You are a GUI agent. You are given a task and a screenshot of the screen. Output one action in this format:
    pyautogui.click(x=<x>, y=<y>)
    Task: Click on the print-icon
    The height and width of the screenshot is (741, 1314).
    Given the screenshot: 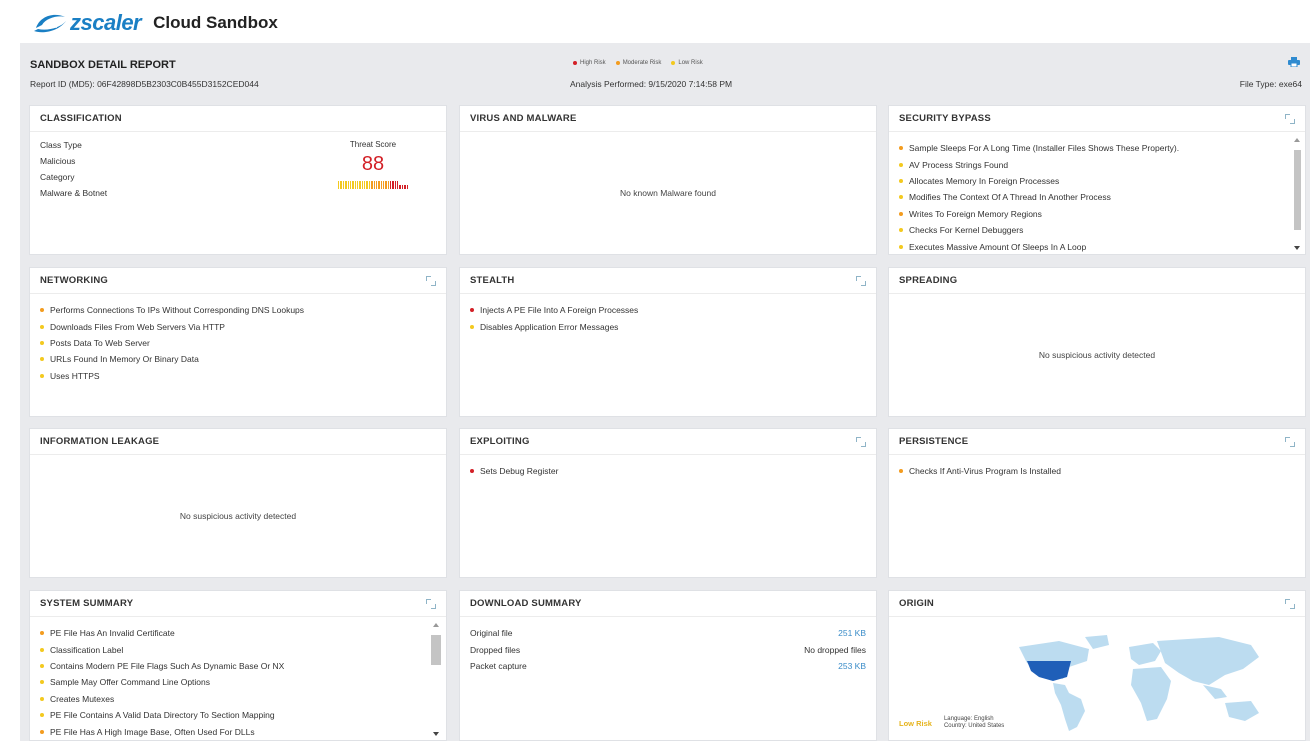 What is the action you would take?
    pyautogui.click(x=1294, y=62)
    